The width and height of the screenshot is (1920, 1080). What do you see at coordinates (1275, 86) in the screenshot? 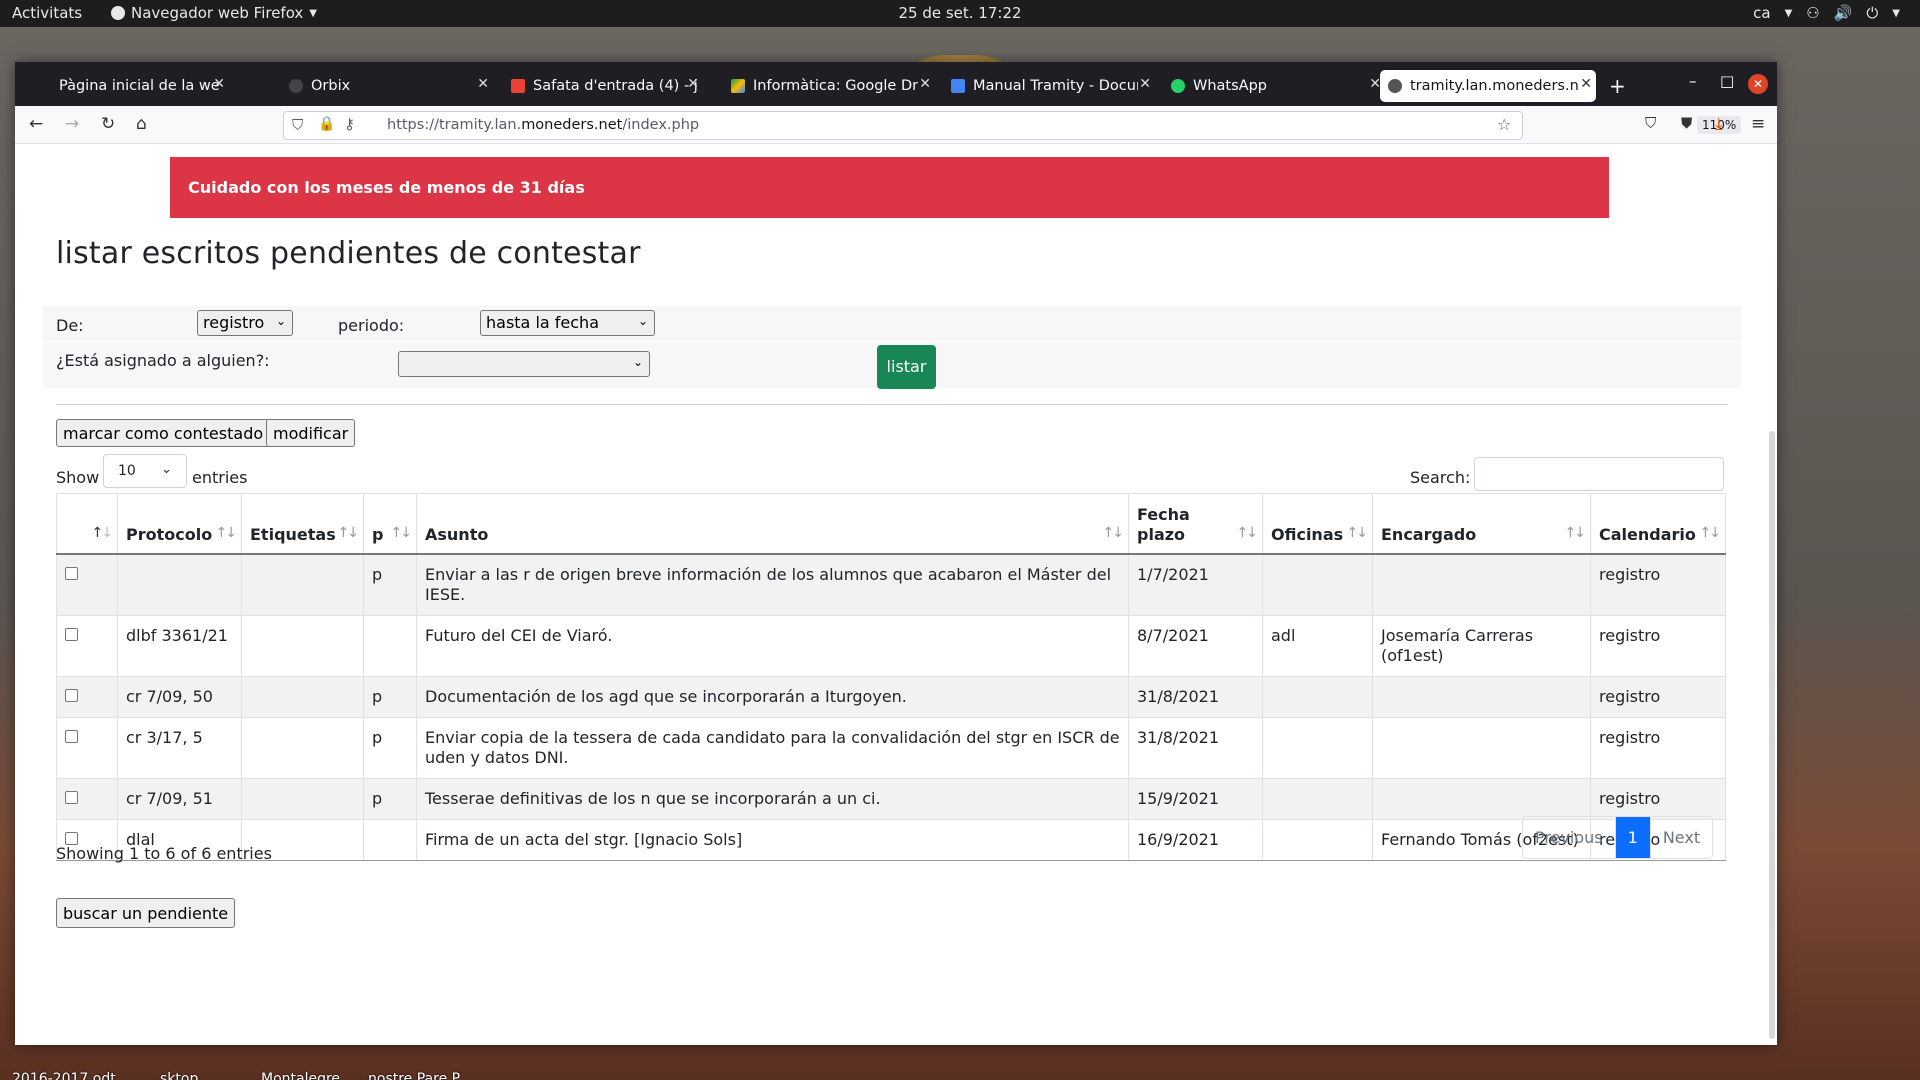
I see `browser-tab: WhatsApp ✕` at bounding box center [1275, 86].